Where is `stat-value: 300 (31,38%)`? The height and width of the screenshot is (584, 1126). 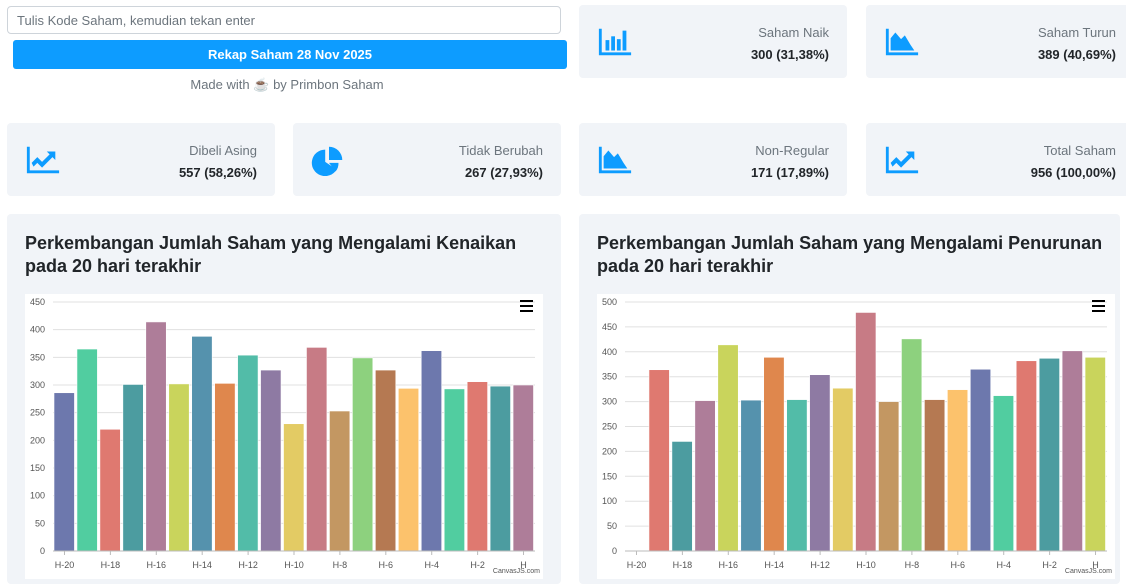 stat-value: 300 (31,38%) is located at coordinates (789, 54).